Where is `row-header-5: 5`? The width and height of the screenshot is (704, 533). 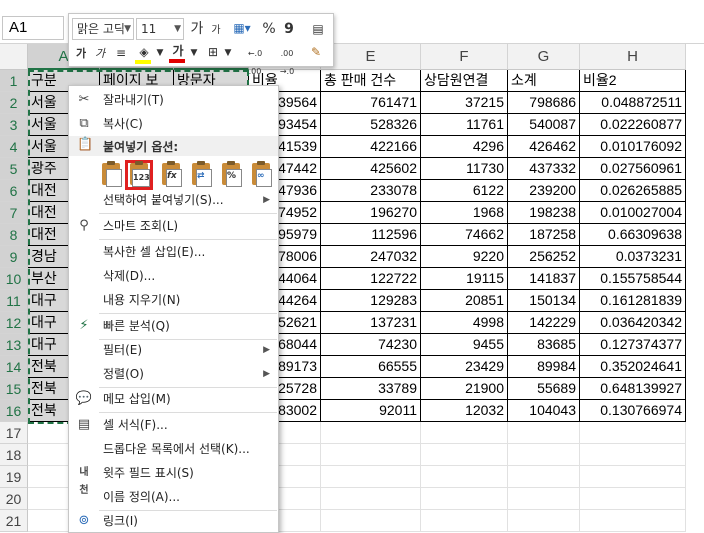 row-header-5: 5 is located at coordinates (14, 169).